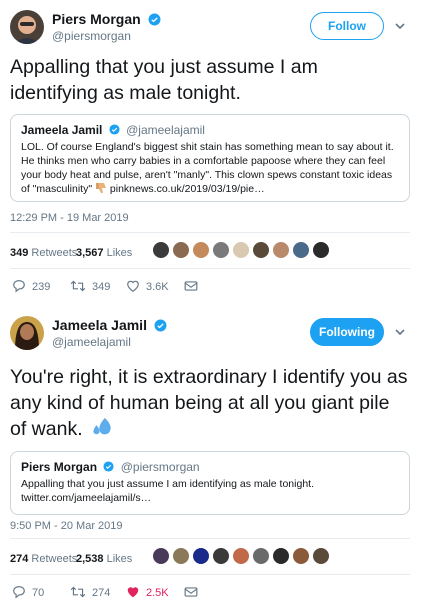 The width and height of the screenshot is (421, 606). What do you see at coordinates (90, 593) in the screenshot?
I see `retweet-button: 274` at bounding box center [90, 593].